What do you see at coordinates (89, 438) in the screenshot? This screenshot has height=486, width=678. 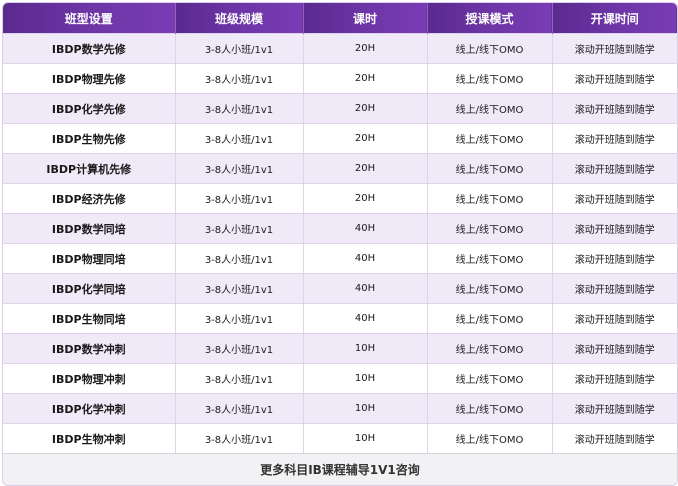 I see `cell-class-type: IBDP生物冲刺` at bounding box center [89, 438].